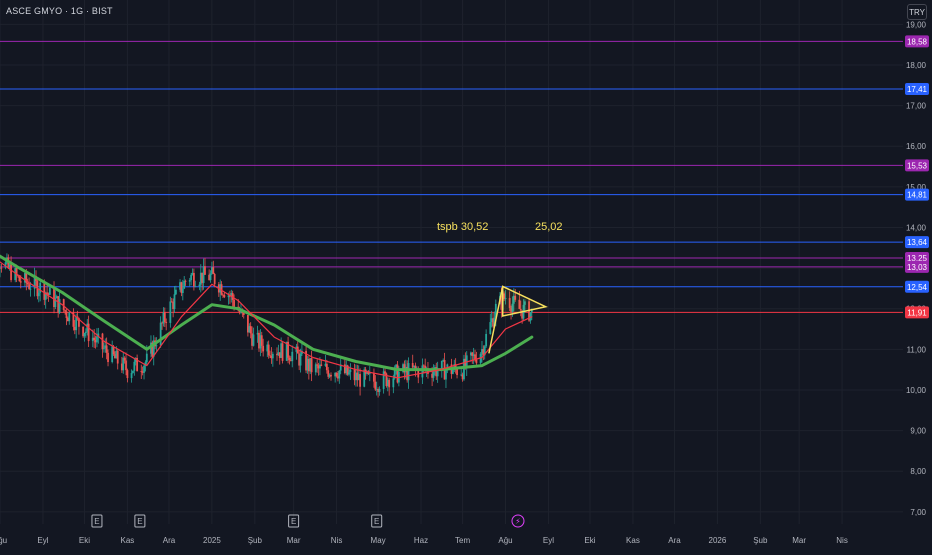 Image resolution: width=932 pixels, height=555 pixels. I want to click on annotation-text-1: tspb 30,52, so click(462, 227).